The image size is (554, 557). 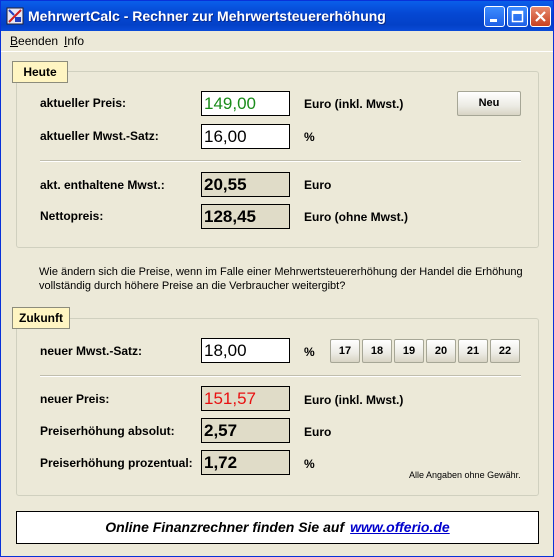 I want to click on rate-button-19: 19, so click(x=409, y=351).